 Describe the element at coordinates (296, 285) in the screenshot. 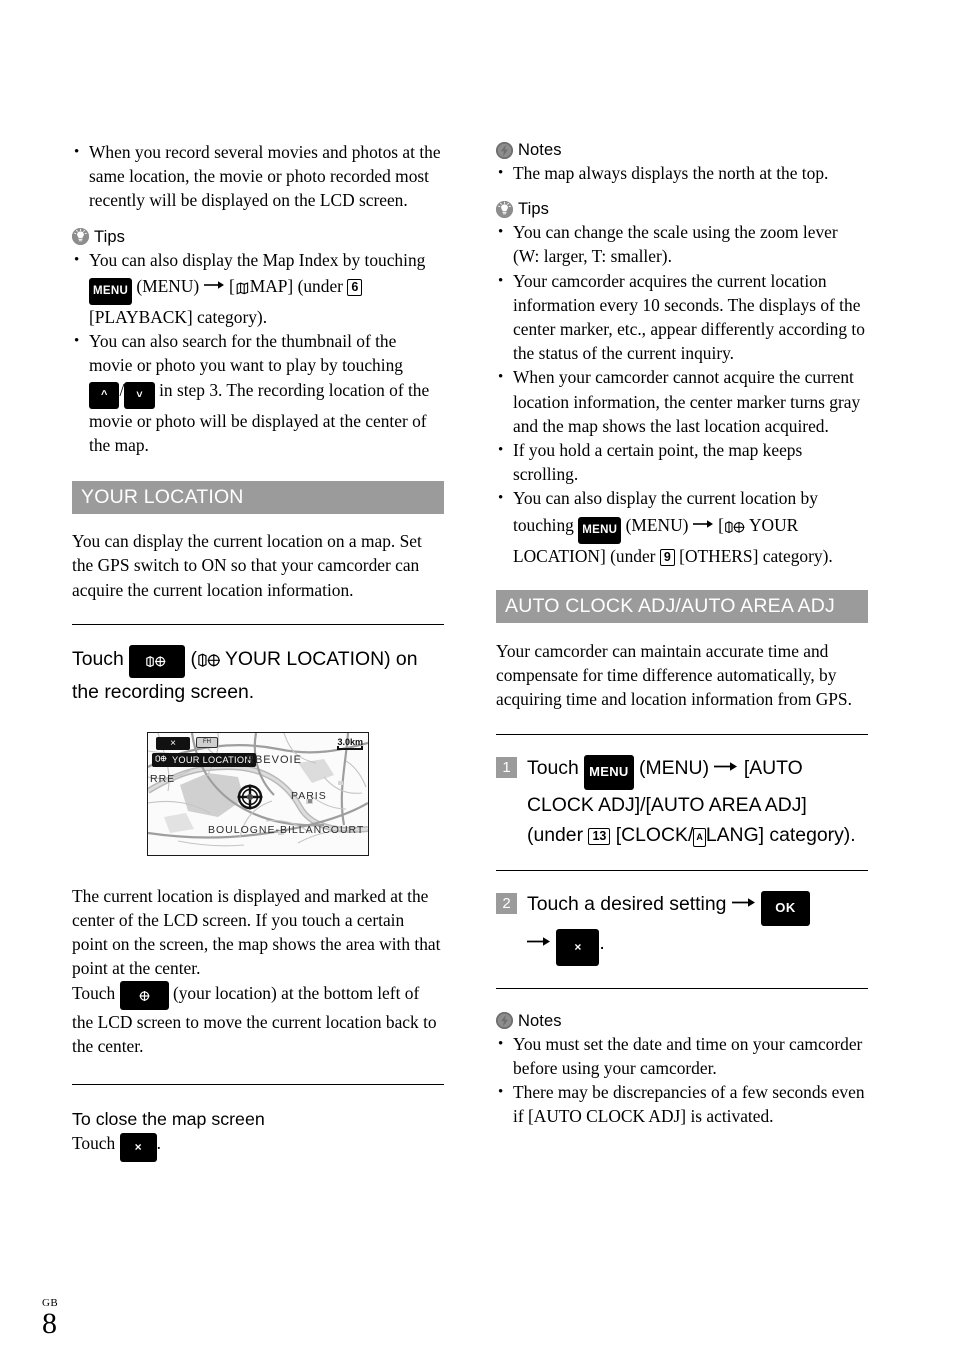

I see `tip-text-part: MAP] (under` at that location.